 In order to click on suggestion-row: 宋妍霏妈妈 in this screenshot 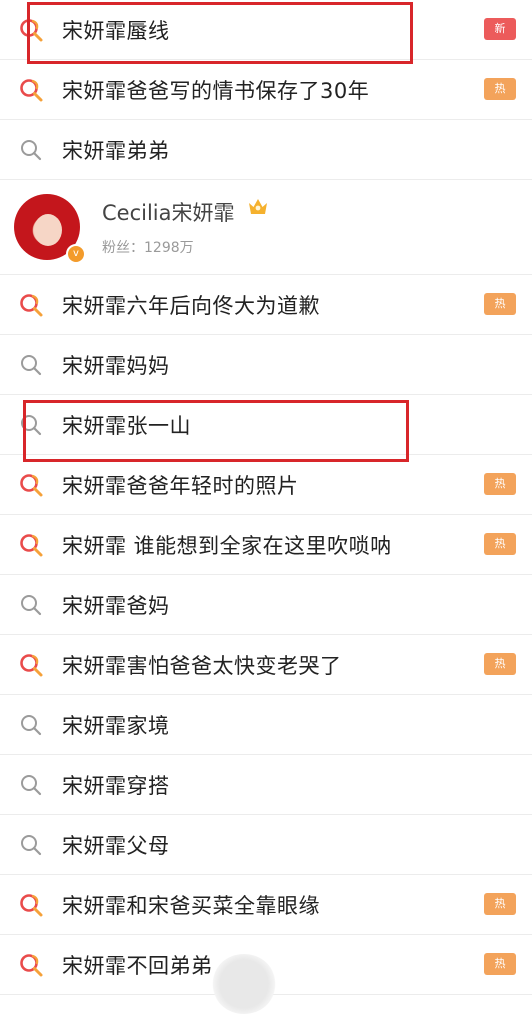, I will do `click(266, 365)`.